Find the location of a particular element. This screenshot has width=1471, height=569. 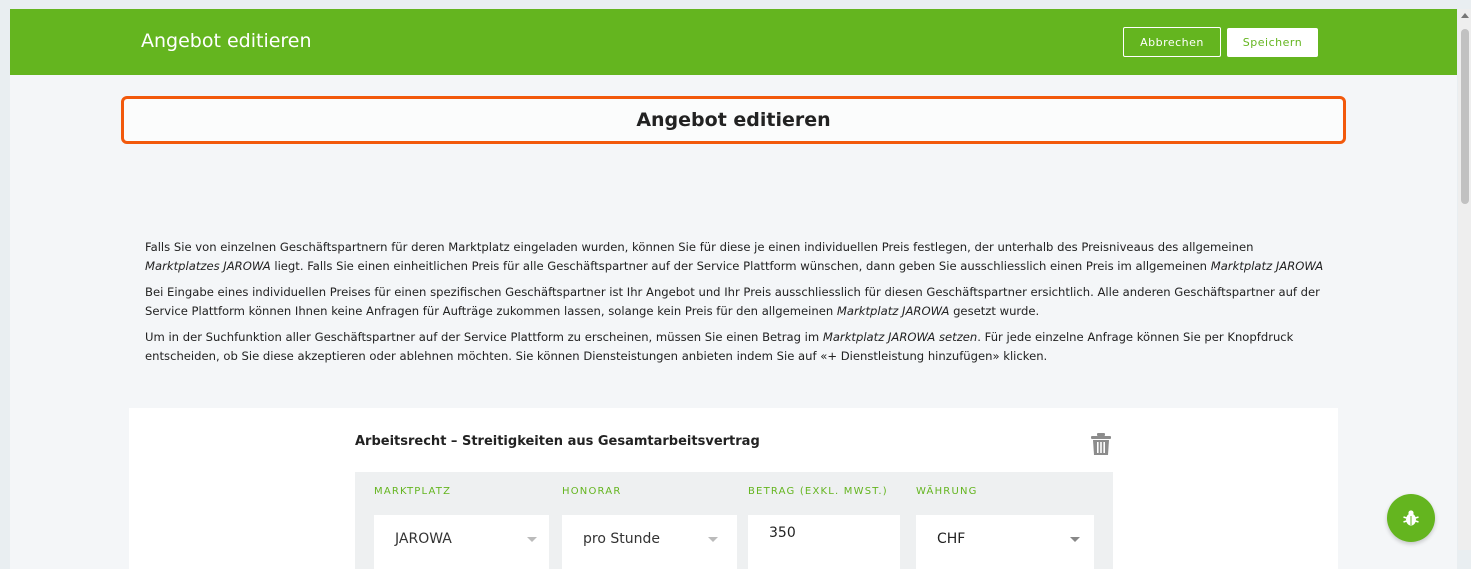

bug-report-button is located at coordinates (1411, 518).